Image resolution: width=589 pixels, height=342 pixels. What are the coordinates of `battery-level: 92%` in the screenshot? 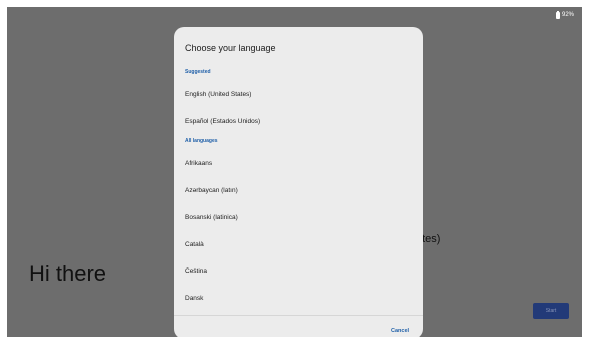 It's located at (567, 15).